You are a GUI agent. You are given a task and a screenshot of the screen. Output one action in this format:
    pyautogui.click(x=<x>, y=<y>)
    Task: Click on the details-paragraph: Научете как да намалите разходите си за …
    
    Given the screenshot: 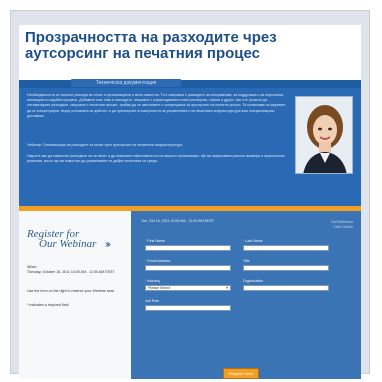 What is the action you would take?
    pyautogui.click(x=156, y=159)
    